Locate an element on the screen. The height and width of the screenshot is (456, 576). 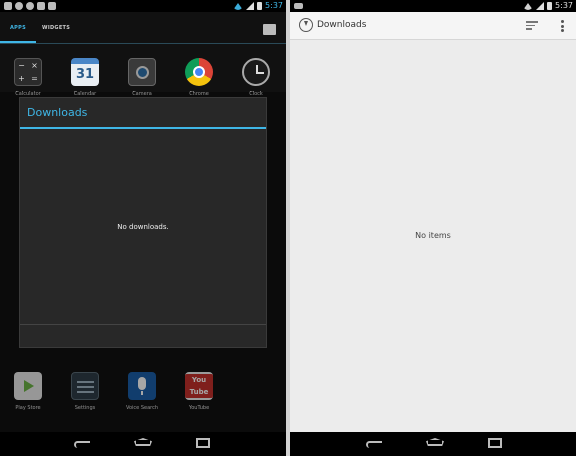
calculator-icon: − × + = is located at coordinates (28, 72).